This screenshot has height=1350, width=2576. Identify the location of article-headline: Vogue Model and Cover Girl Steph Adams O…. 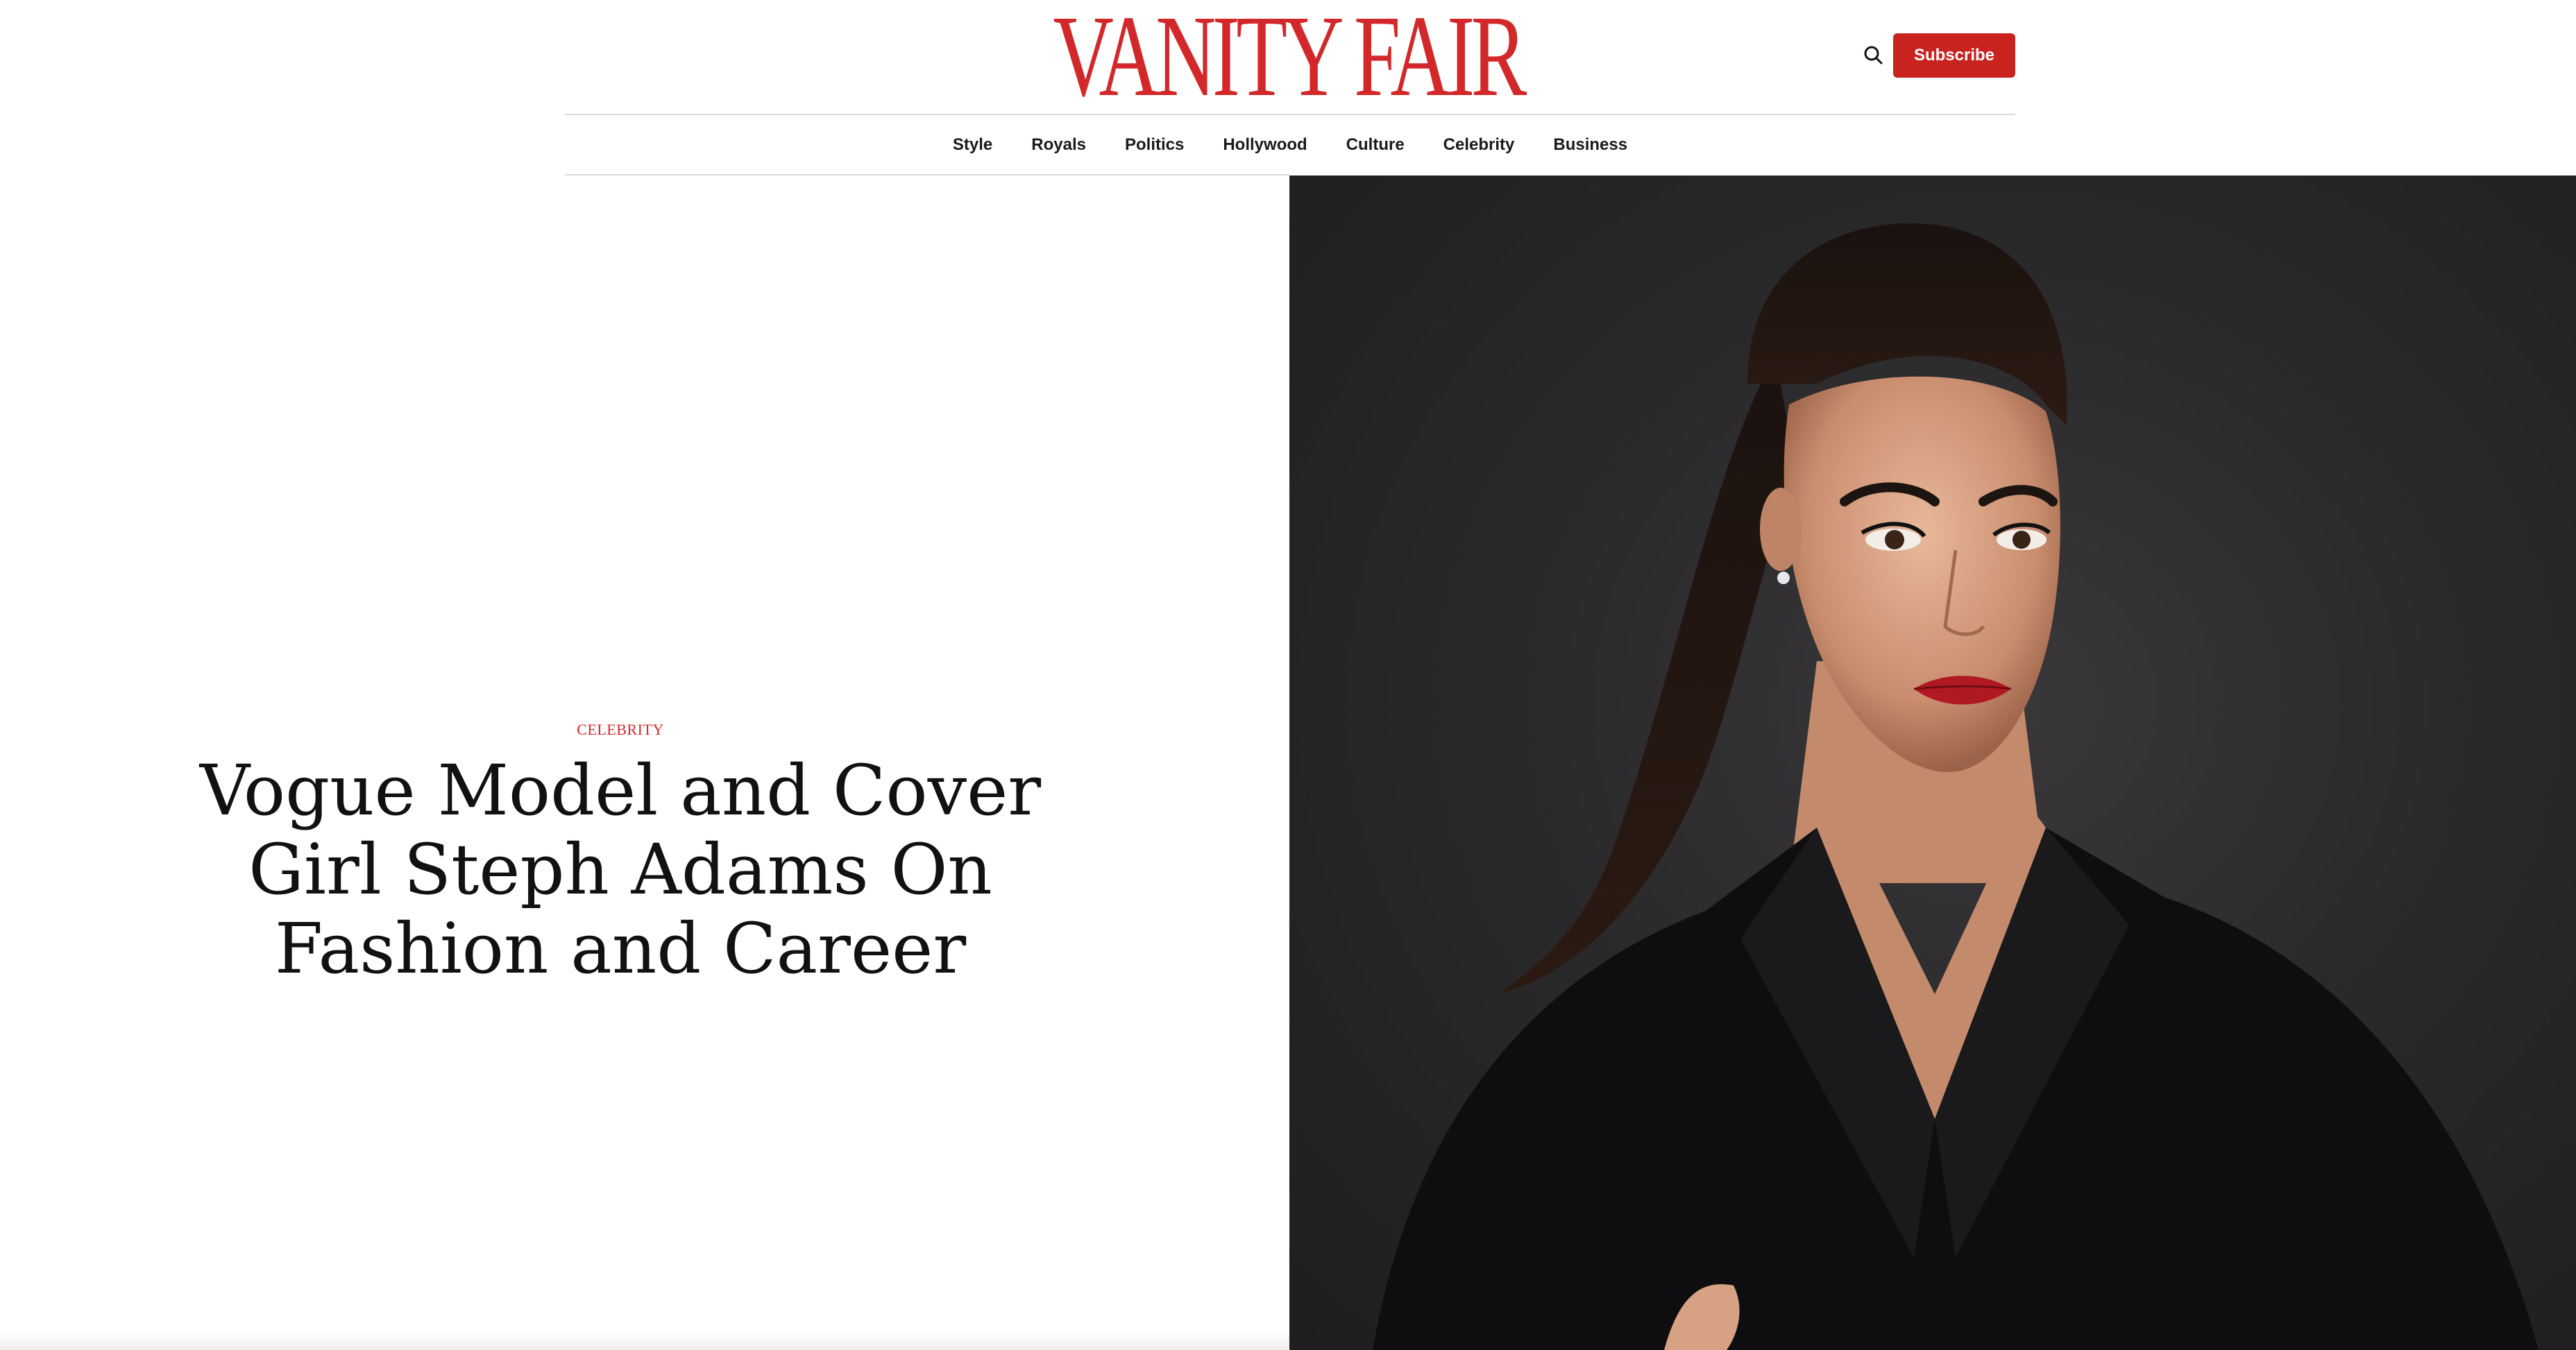
(620, 870).